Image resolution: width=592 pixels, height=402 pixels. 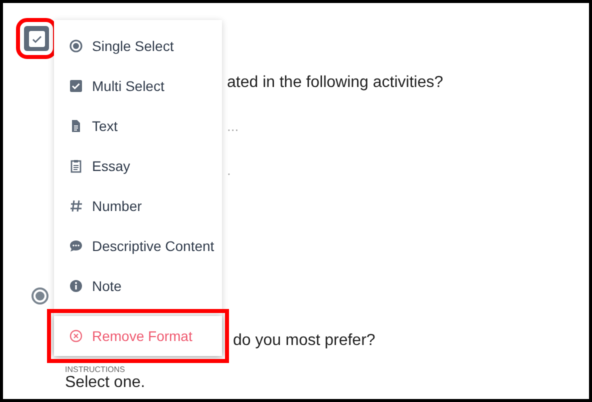 I want to click on question-text: do you most prefer?, so click(x=304, y=341).